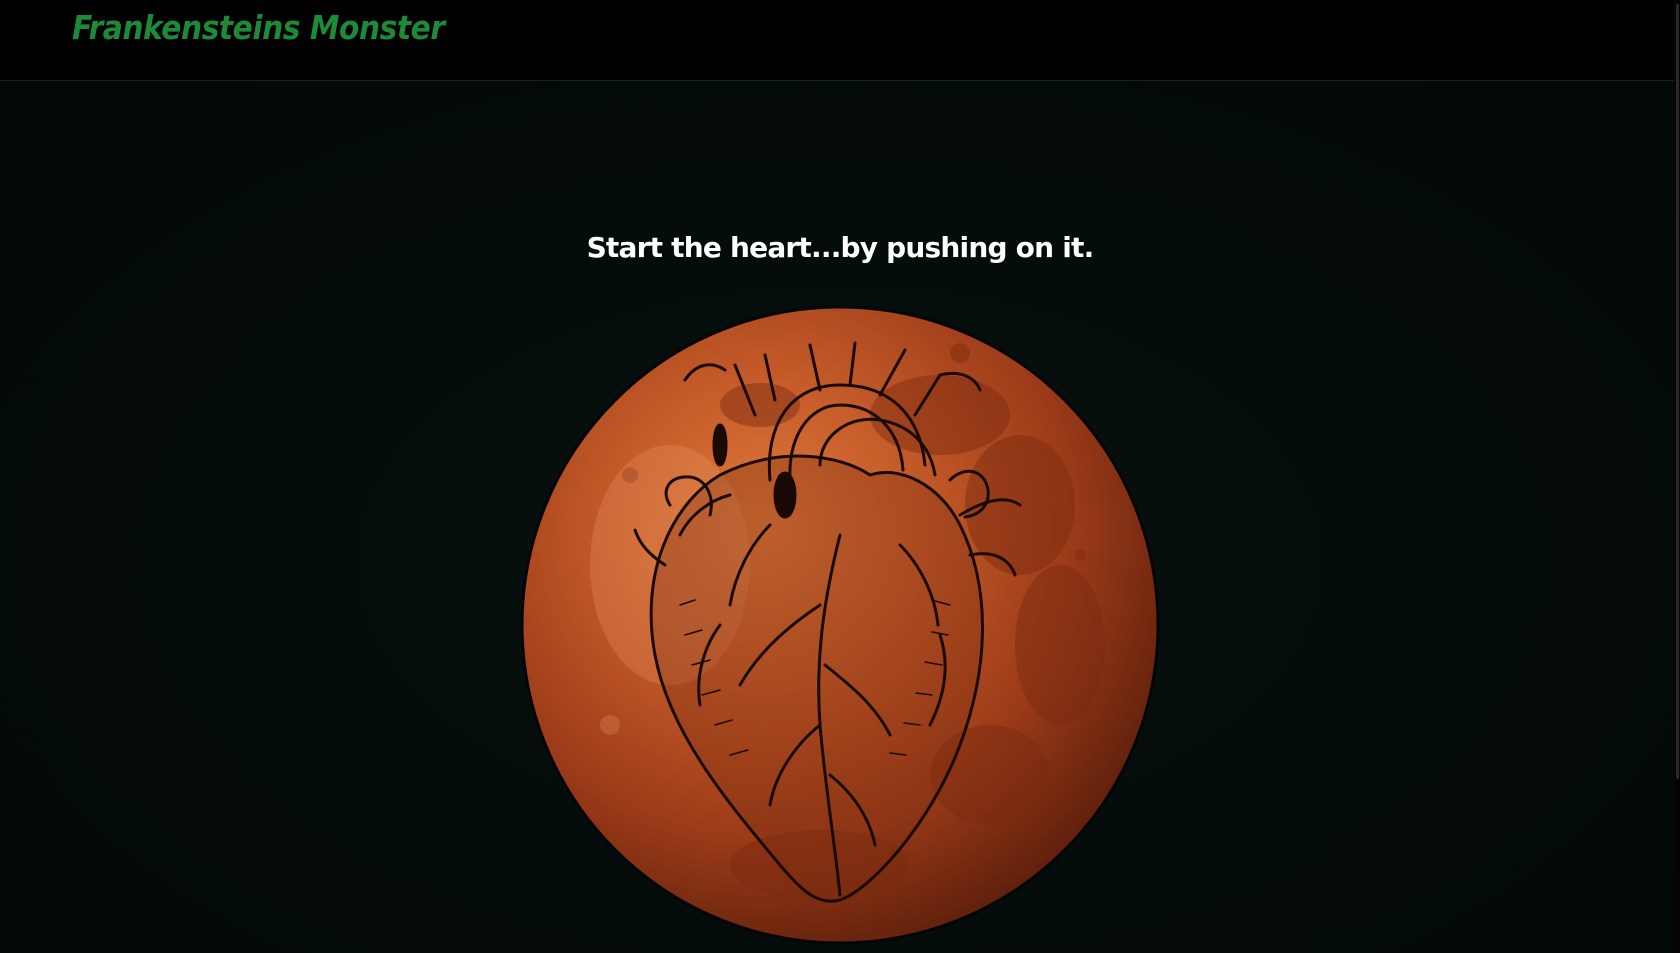 The width and height of the screenshot is (1680, 953). What do you see at coordinates (840, 40) in the screenshot?
I see `top-navbar: Frankensteins Monster` at bounding box center [840, 40].